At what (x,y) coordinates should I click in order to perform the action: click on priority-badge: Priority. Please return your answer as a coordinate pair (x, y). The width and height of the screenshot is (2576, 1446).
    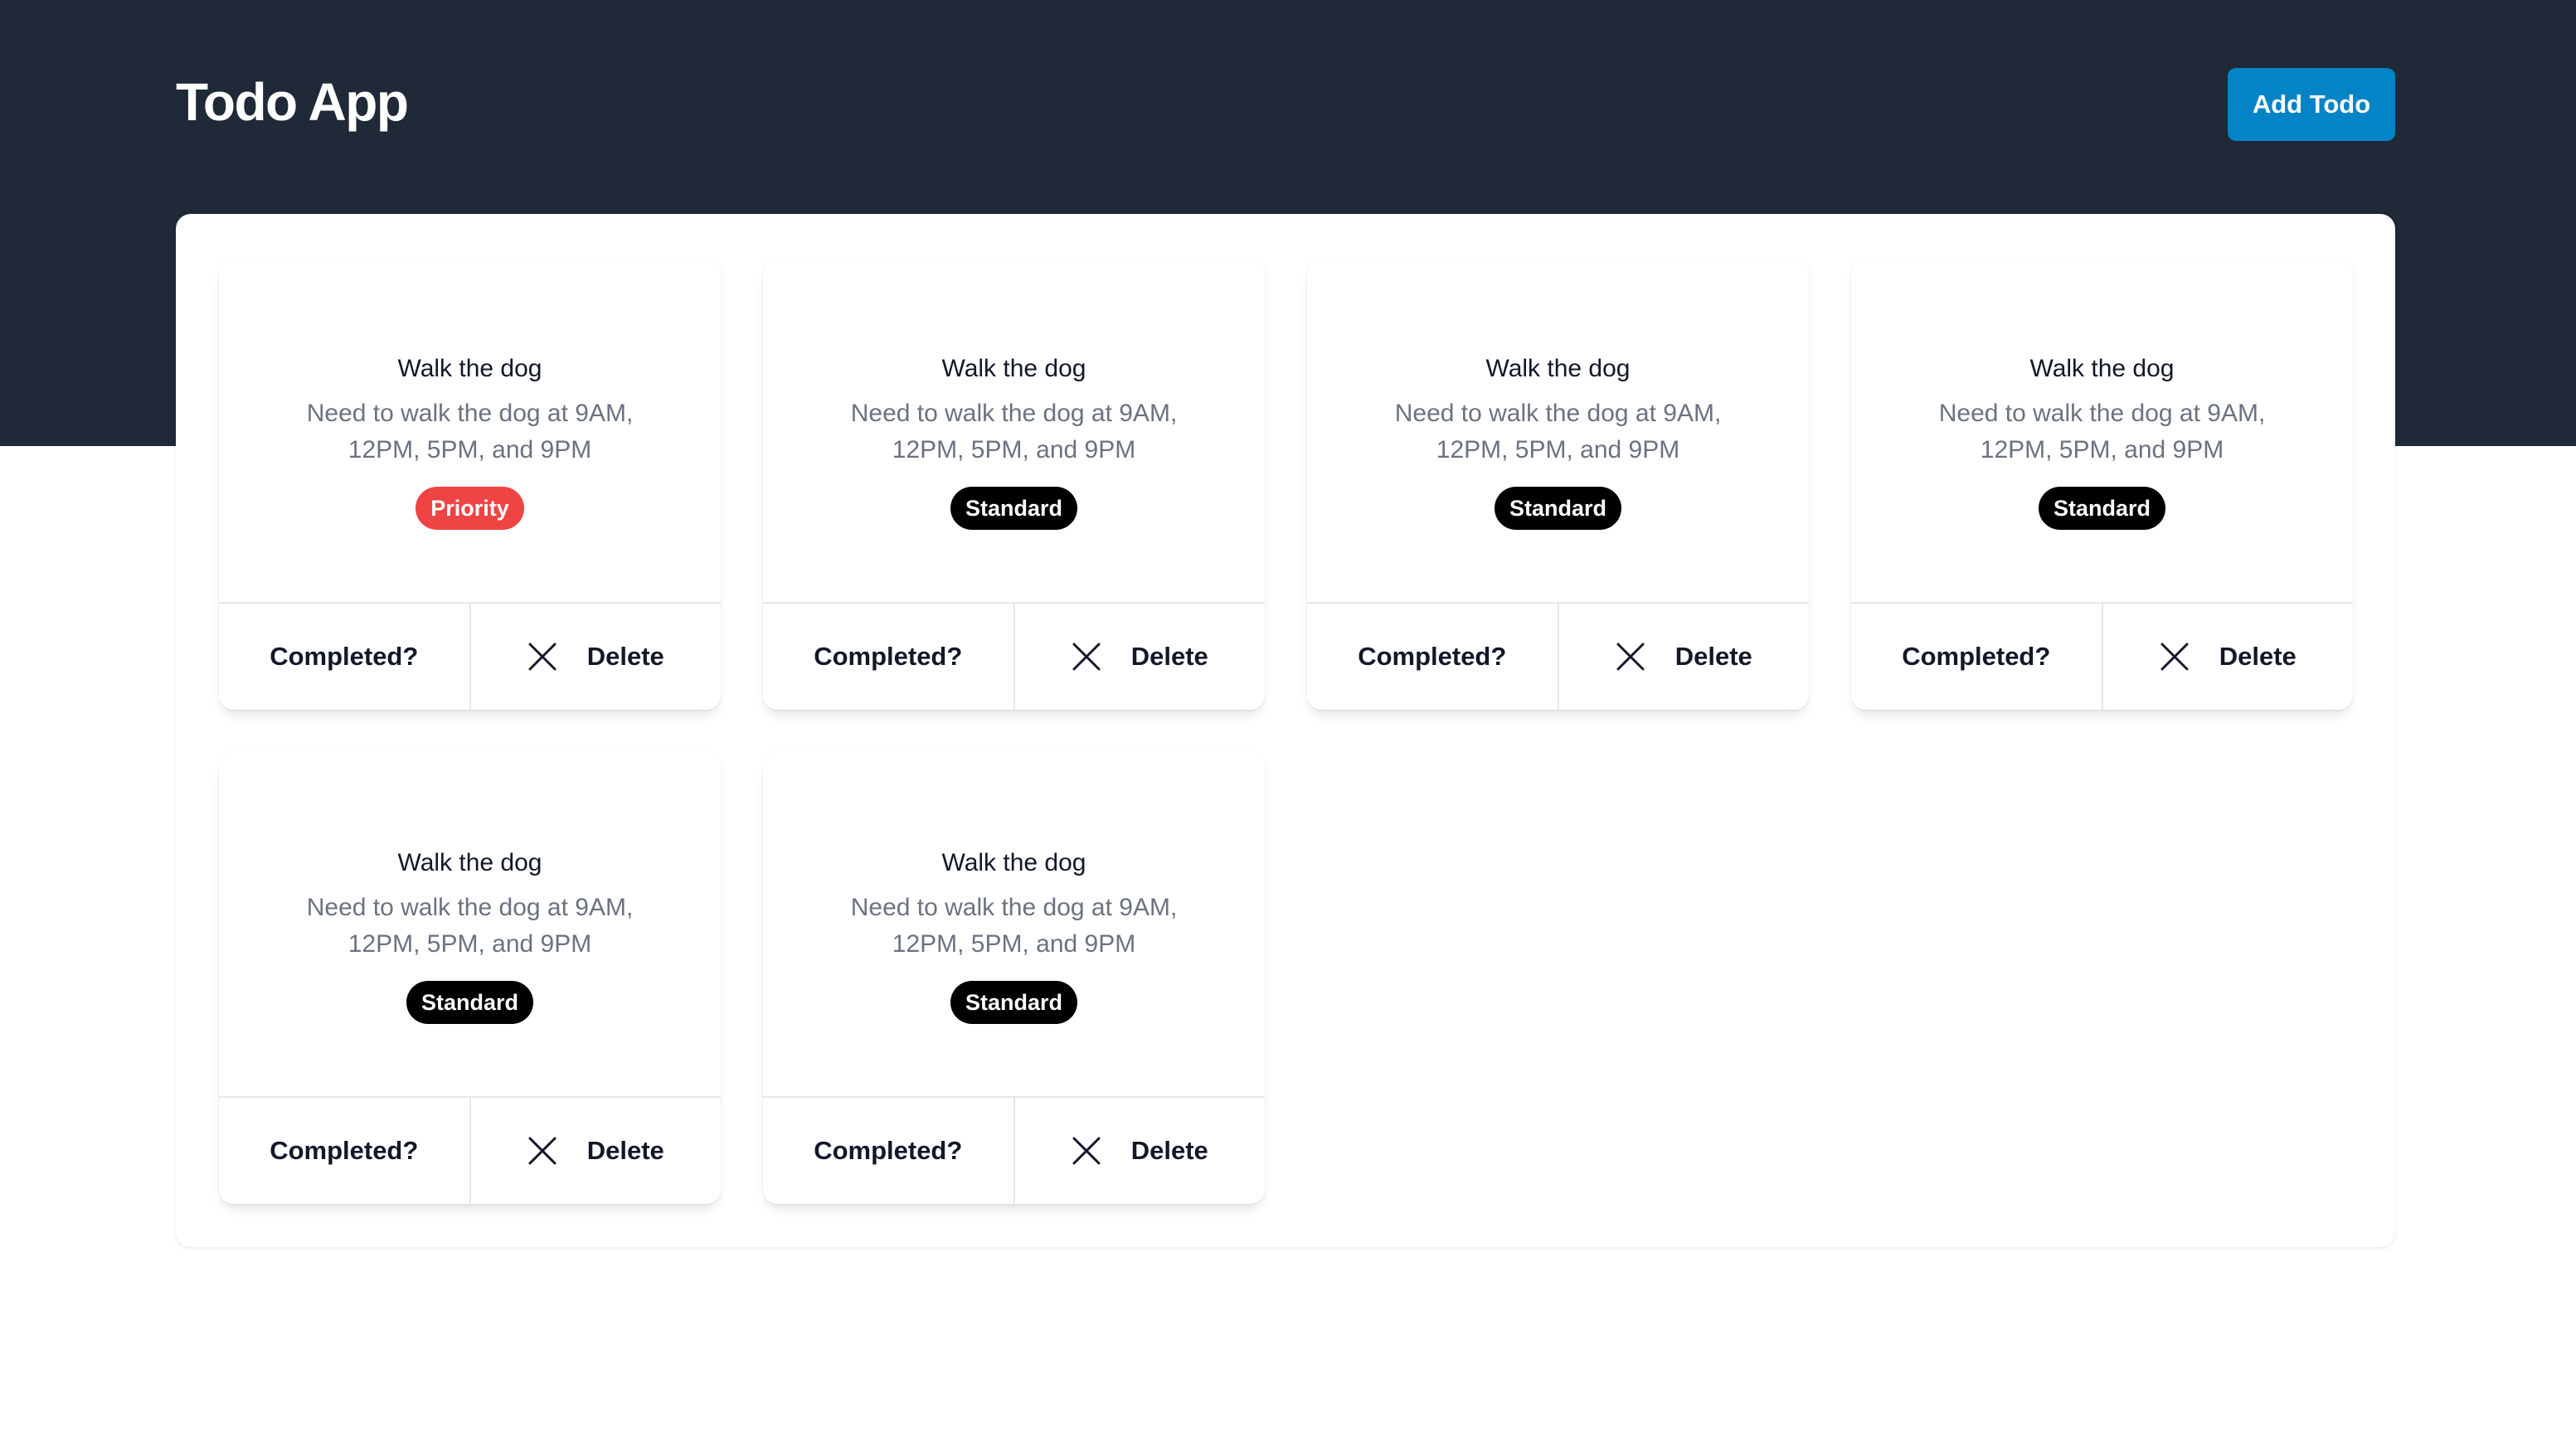
    Looking at the image, I should click on (470, 508).